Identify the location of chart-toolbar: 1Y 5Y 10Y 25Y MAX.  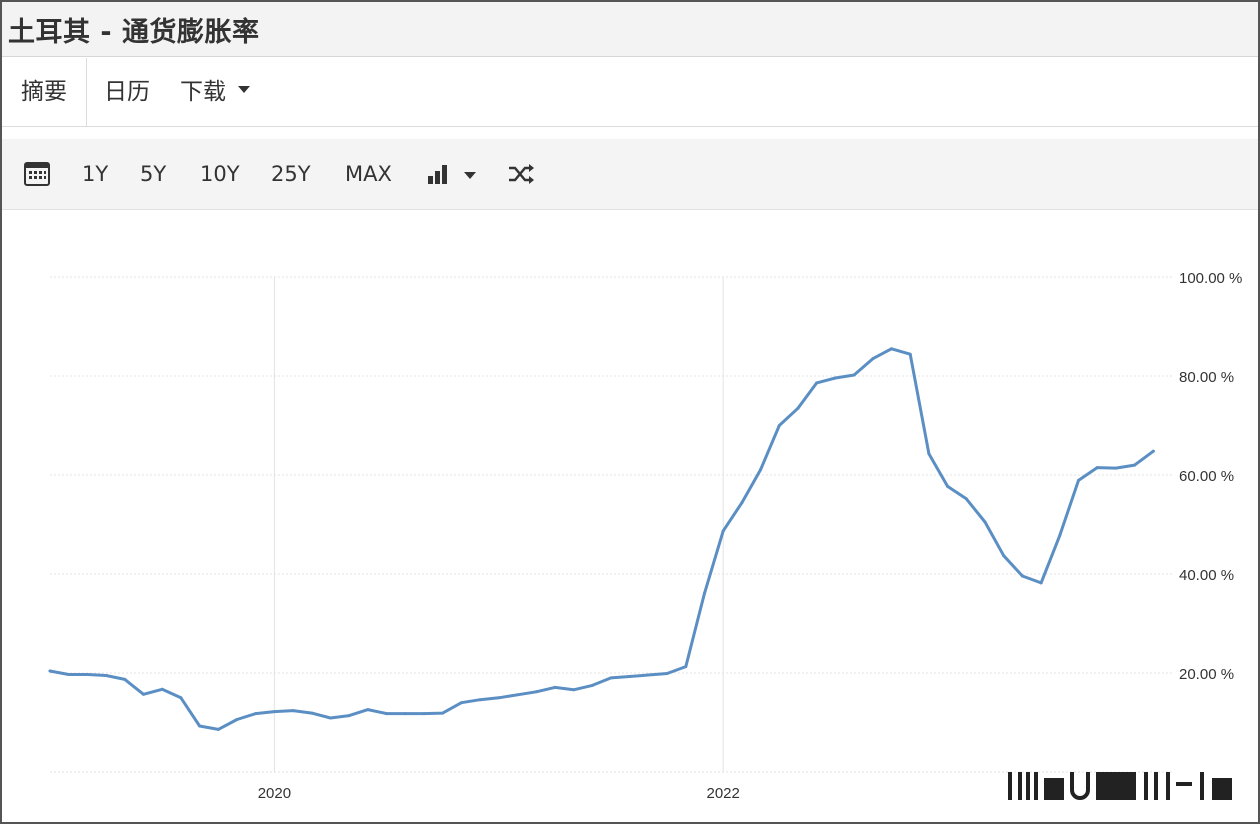
(630, 174).